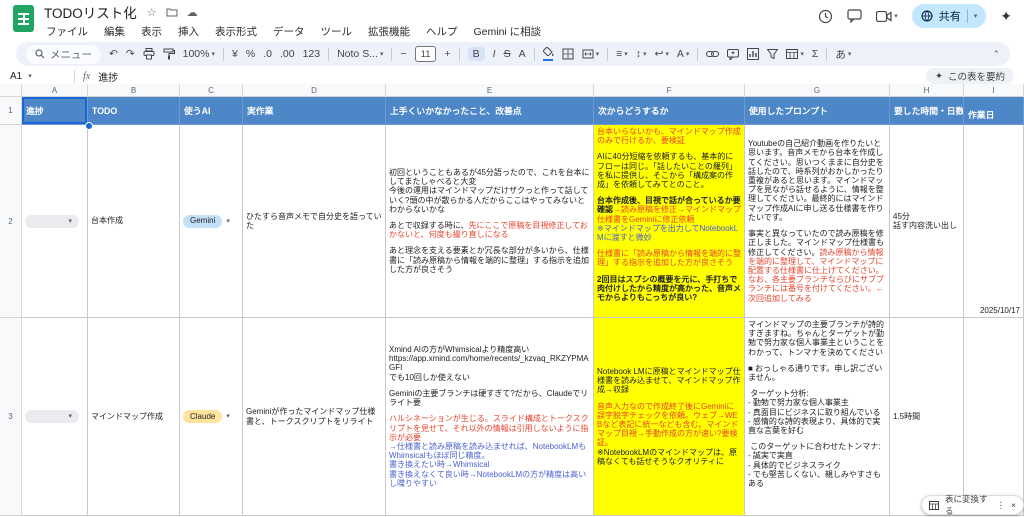 This screenshot has height=517, width=1024. What do you see at coordinates (1013, 505) in the screenshot?
I see `toast-close-icon: ×` at bounding box center [1013, 505].